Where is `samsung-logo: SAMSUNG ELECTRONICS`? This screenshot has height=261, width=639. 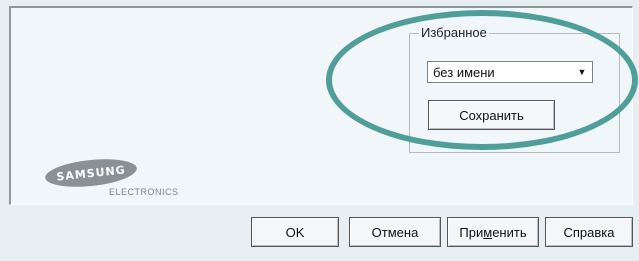 samsung-logo: SAMSUNG ELECTRONICS is located at coordinates (111, 180).